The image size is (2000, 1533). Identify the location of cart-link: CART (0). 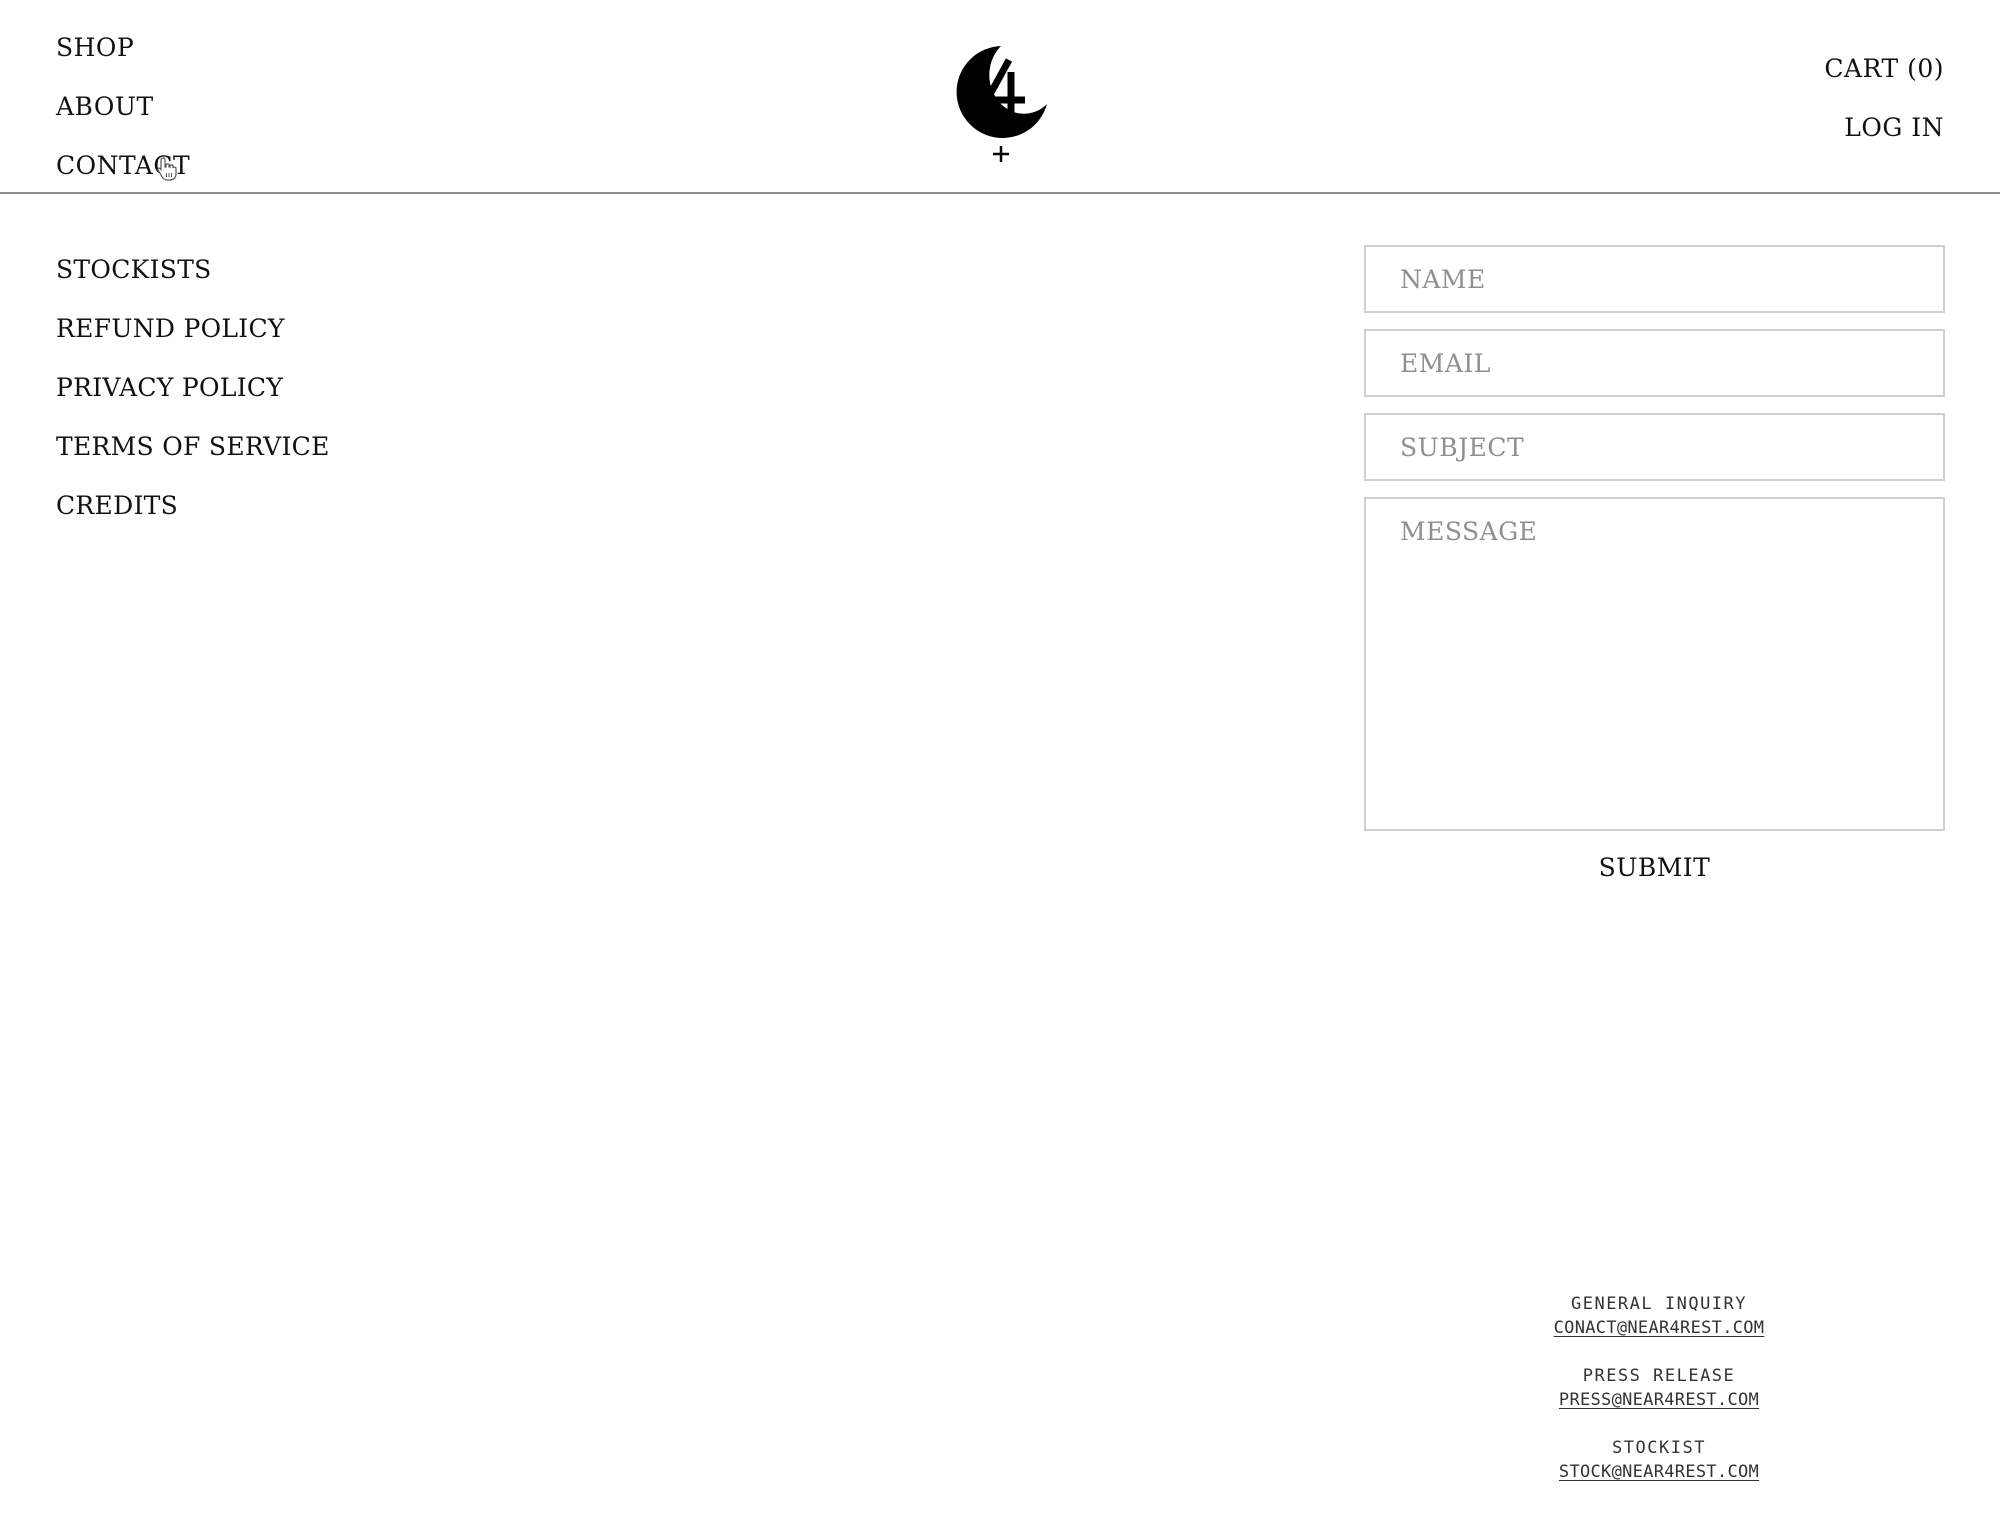
(1884, 68).